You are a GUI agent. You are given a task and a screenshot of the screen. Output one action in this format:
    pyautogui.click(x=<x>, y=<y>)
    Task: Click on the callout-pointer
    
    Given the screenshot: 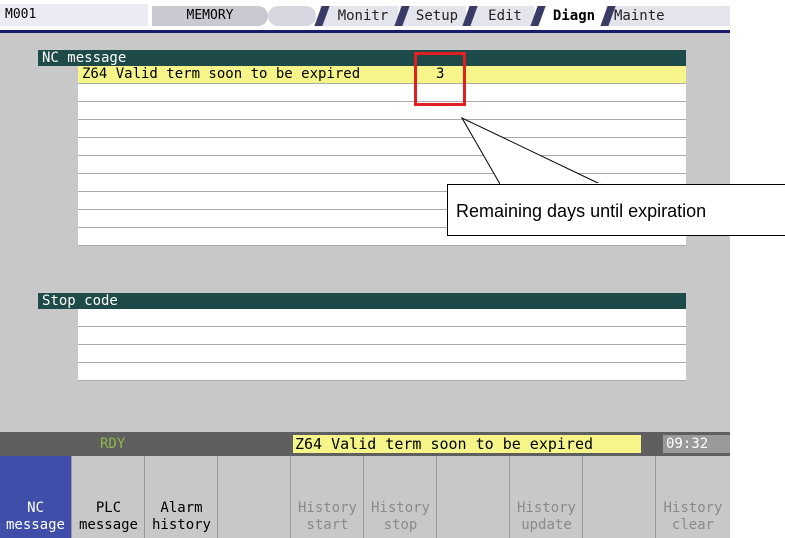 What is the action you would take?
    pyautogui.click(x=530, y=150)
    